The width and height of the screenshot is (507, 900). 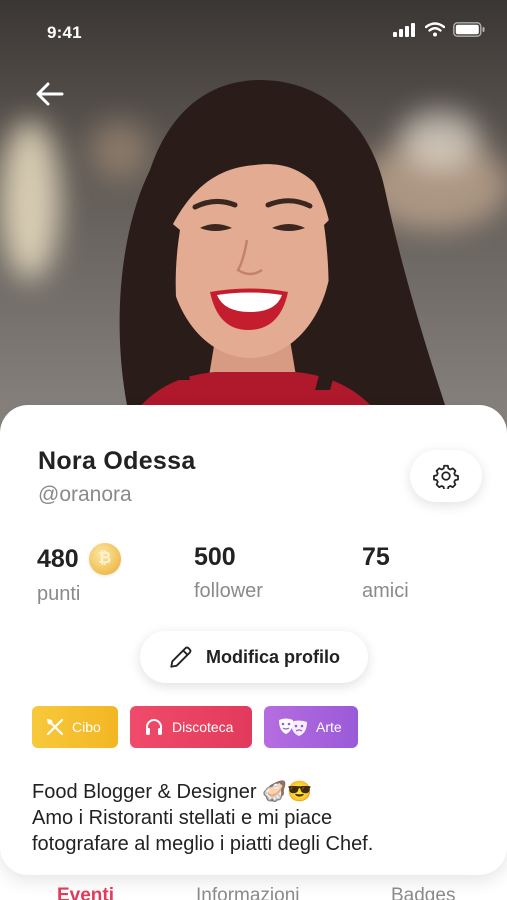 What do you see at coordinates (58, 558) in the screenshot?
I see `points-value: 480` at bounding box center [58, 558].